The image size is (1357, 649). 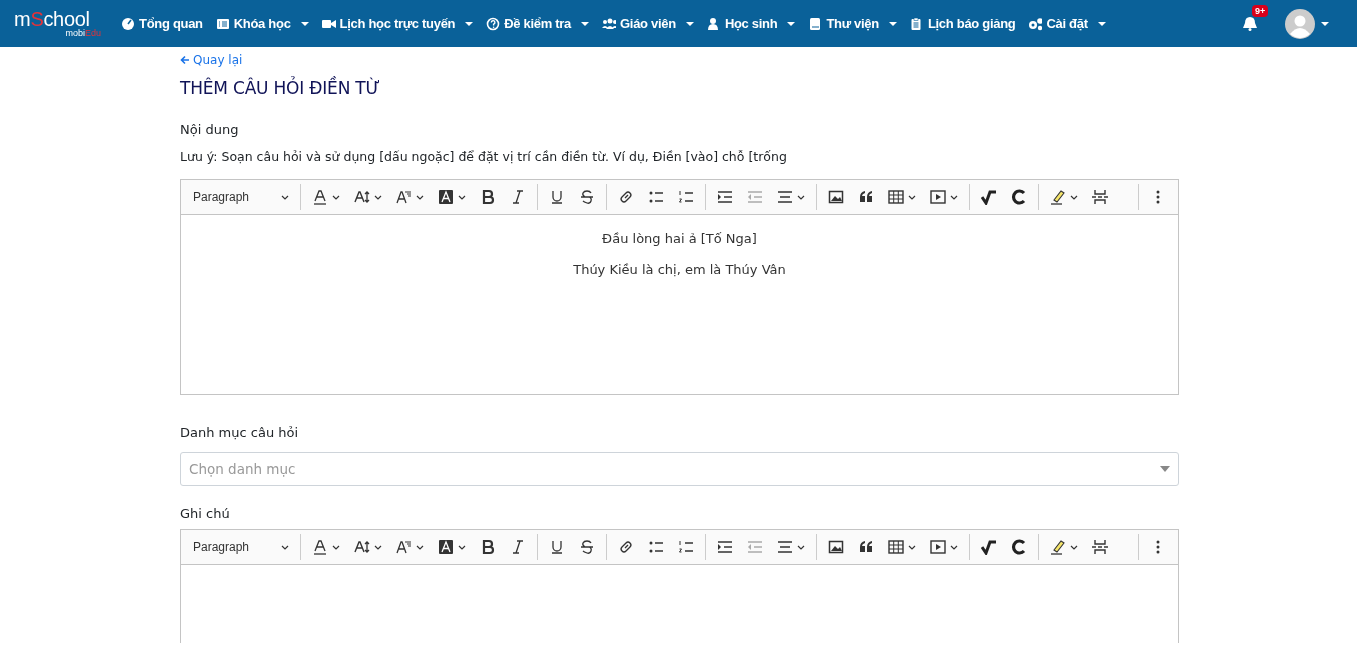 What do you see at coordinates (679, 238) in the screenshot?
I see `paragraph-text: Đầu lòng hai ả [Tố Nga]` at bounding box center [679, 238].